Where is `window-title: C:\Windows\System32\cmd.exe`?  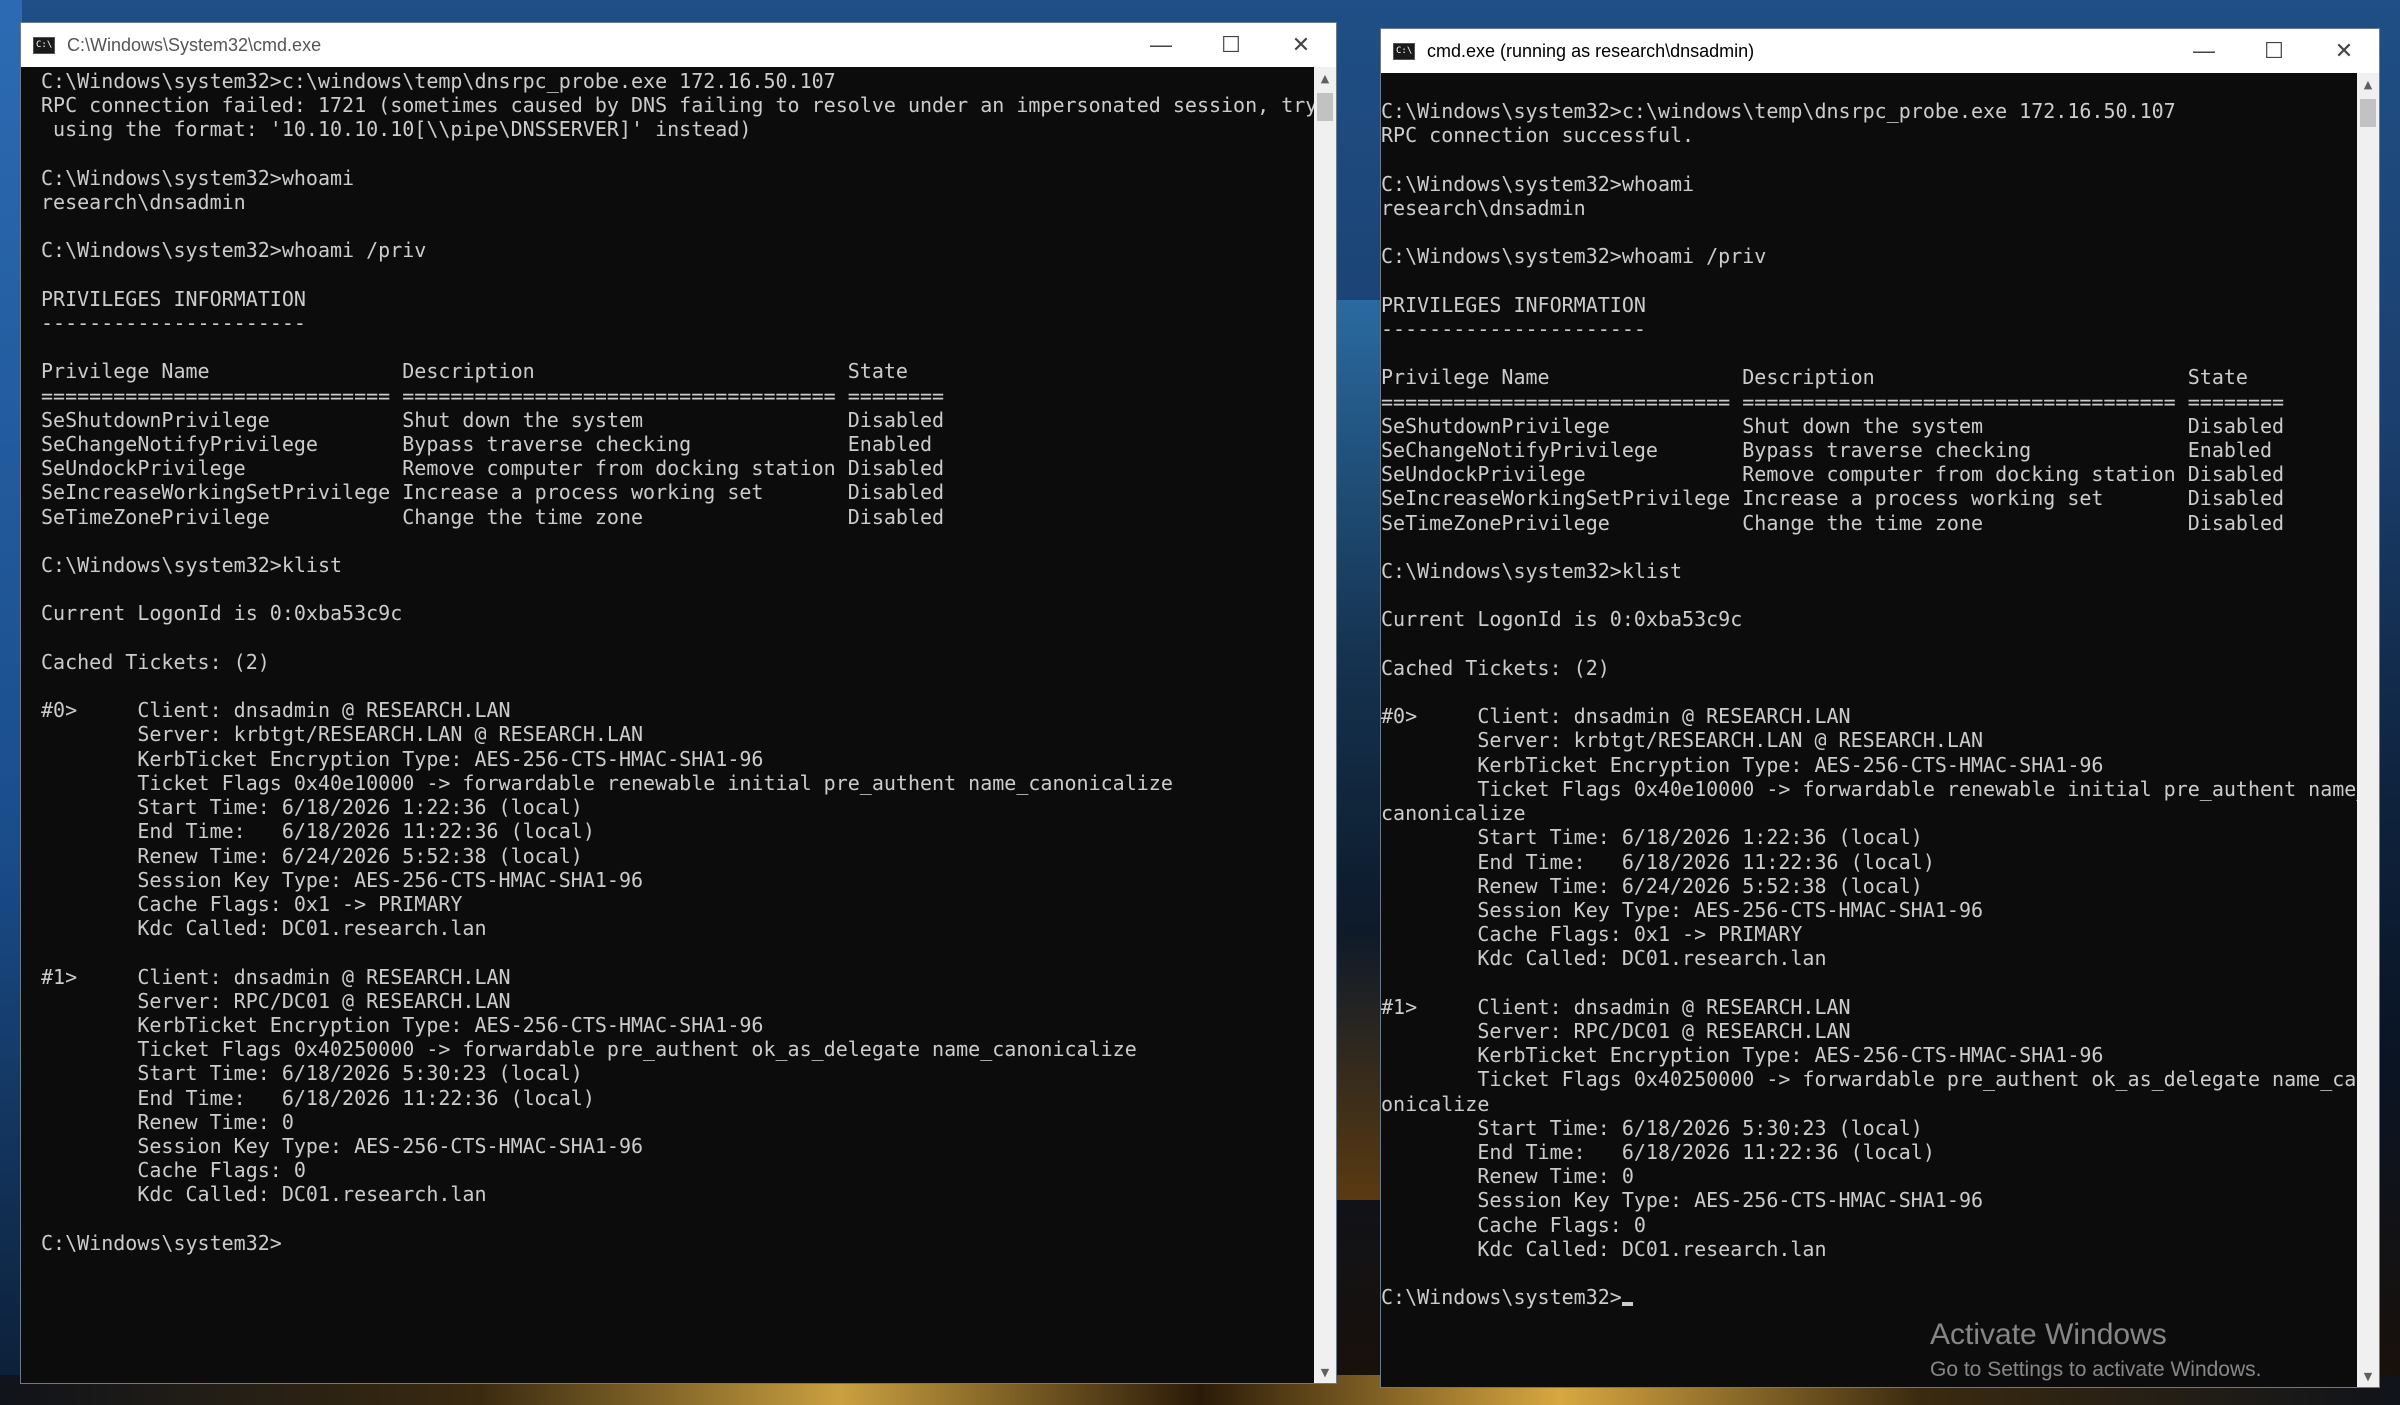
window-title: C:\Windows\System32\cmd.exe is located at coordinates (194, 44).